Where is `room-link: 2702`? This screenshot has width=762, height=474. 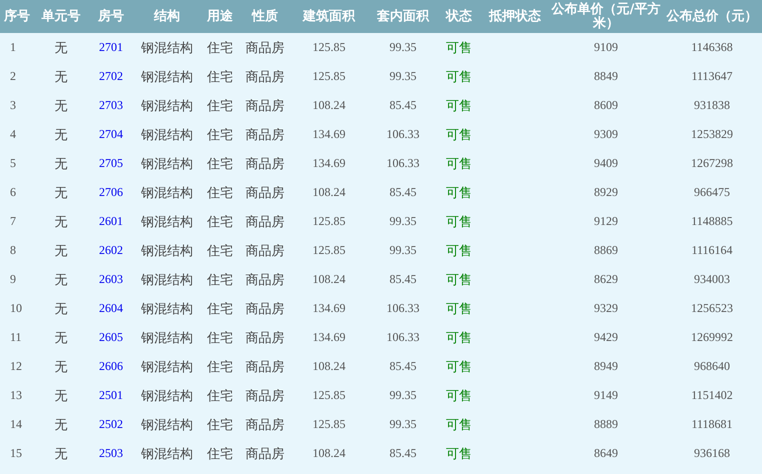
room-link: 2702 is located at coordinates (111, 76).